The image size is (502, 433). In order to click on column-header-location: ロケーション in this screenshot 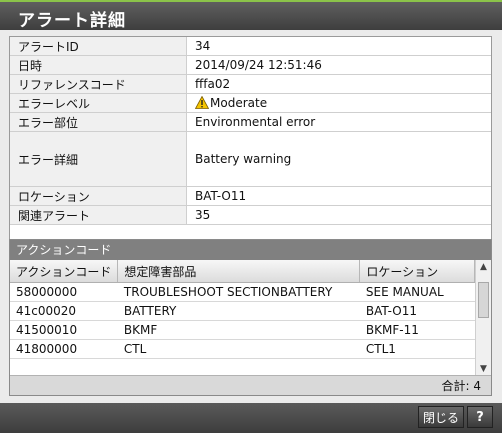, I will do `click(417, 271)`.